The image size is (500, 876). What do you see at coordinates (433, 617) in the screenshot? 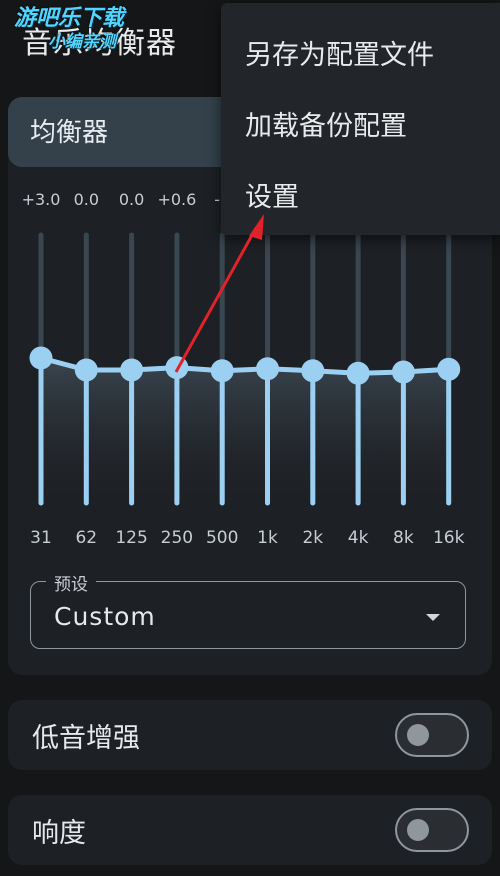
I see `chevron-down-icon` at bounding box center [433, 617].